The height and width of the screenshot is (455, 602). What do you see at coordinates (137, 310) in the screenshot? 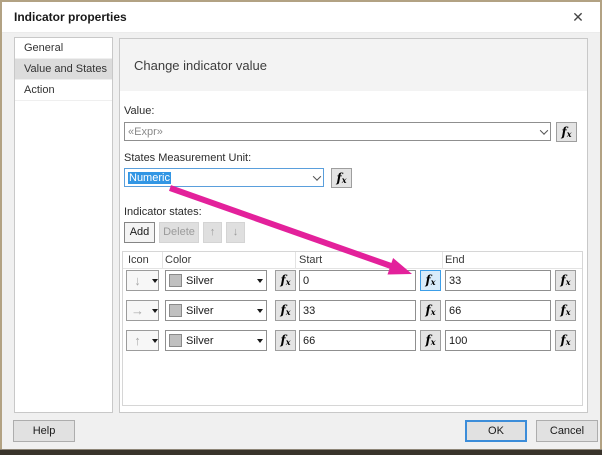
I see `indicator-right-arrow-icon: →` at bounding box center [137, 310].